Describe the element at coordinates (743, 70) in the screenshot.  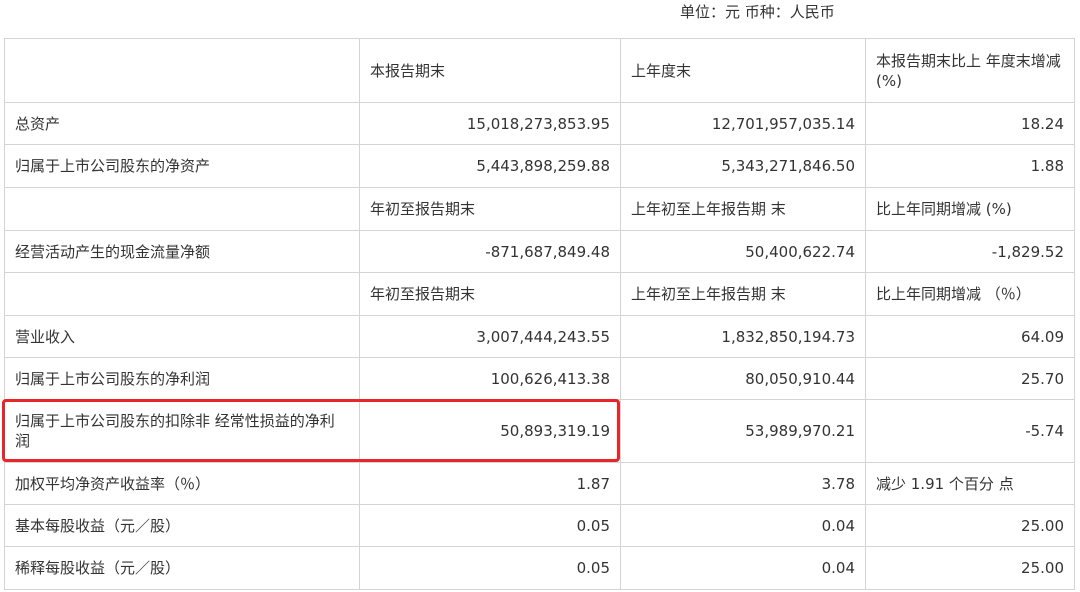
I see `header-prior-year-end: 上年度末` at that location.